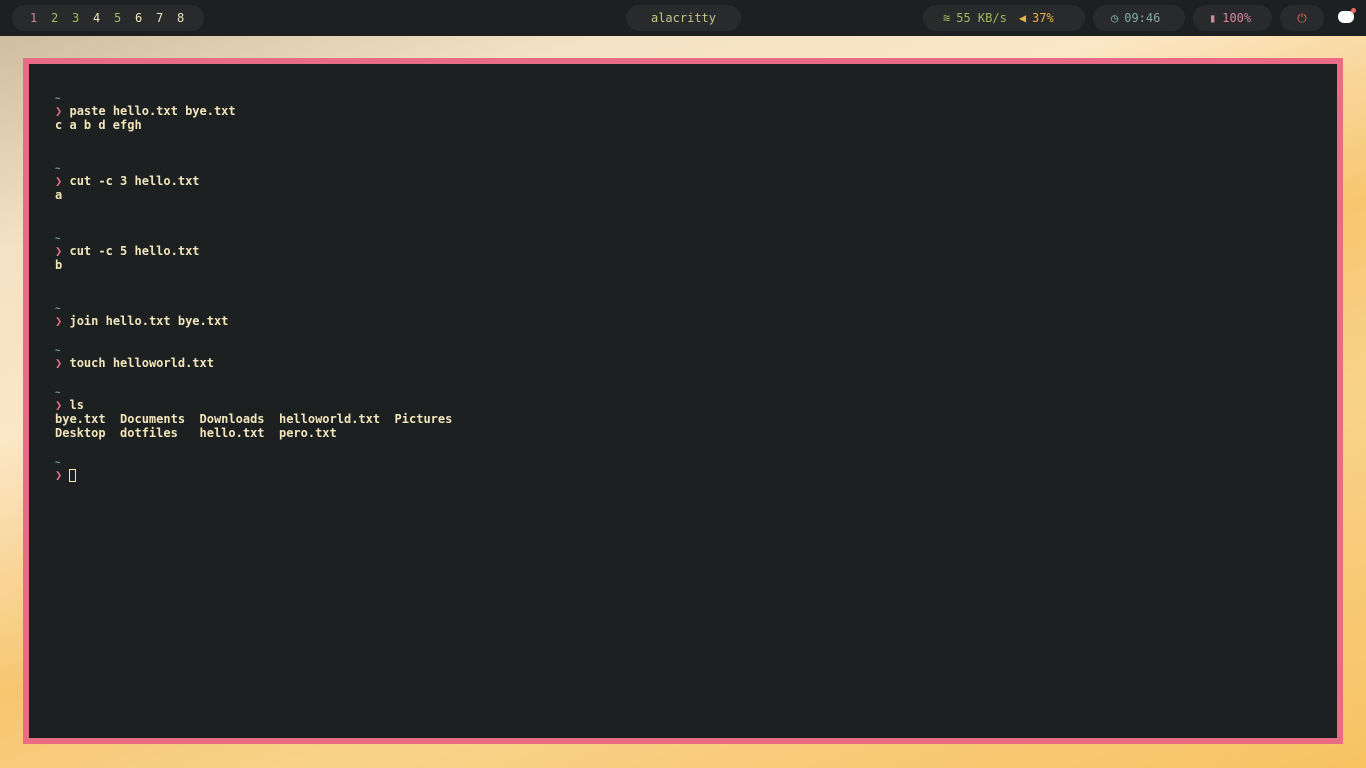 This screenshot has width=1366, height=768. What do you see at coordinates (253, 405) in the screenshot?
I see `command-line: ❯ ls` at bounding box center [253, 405].